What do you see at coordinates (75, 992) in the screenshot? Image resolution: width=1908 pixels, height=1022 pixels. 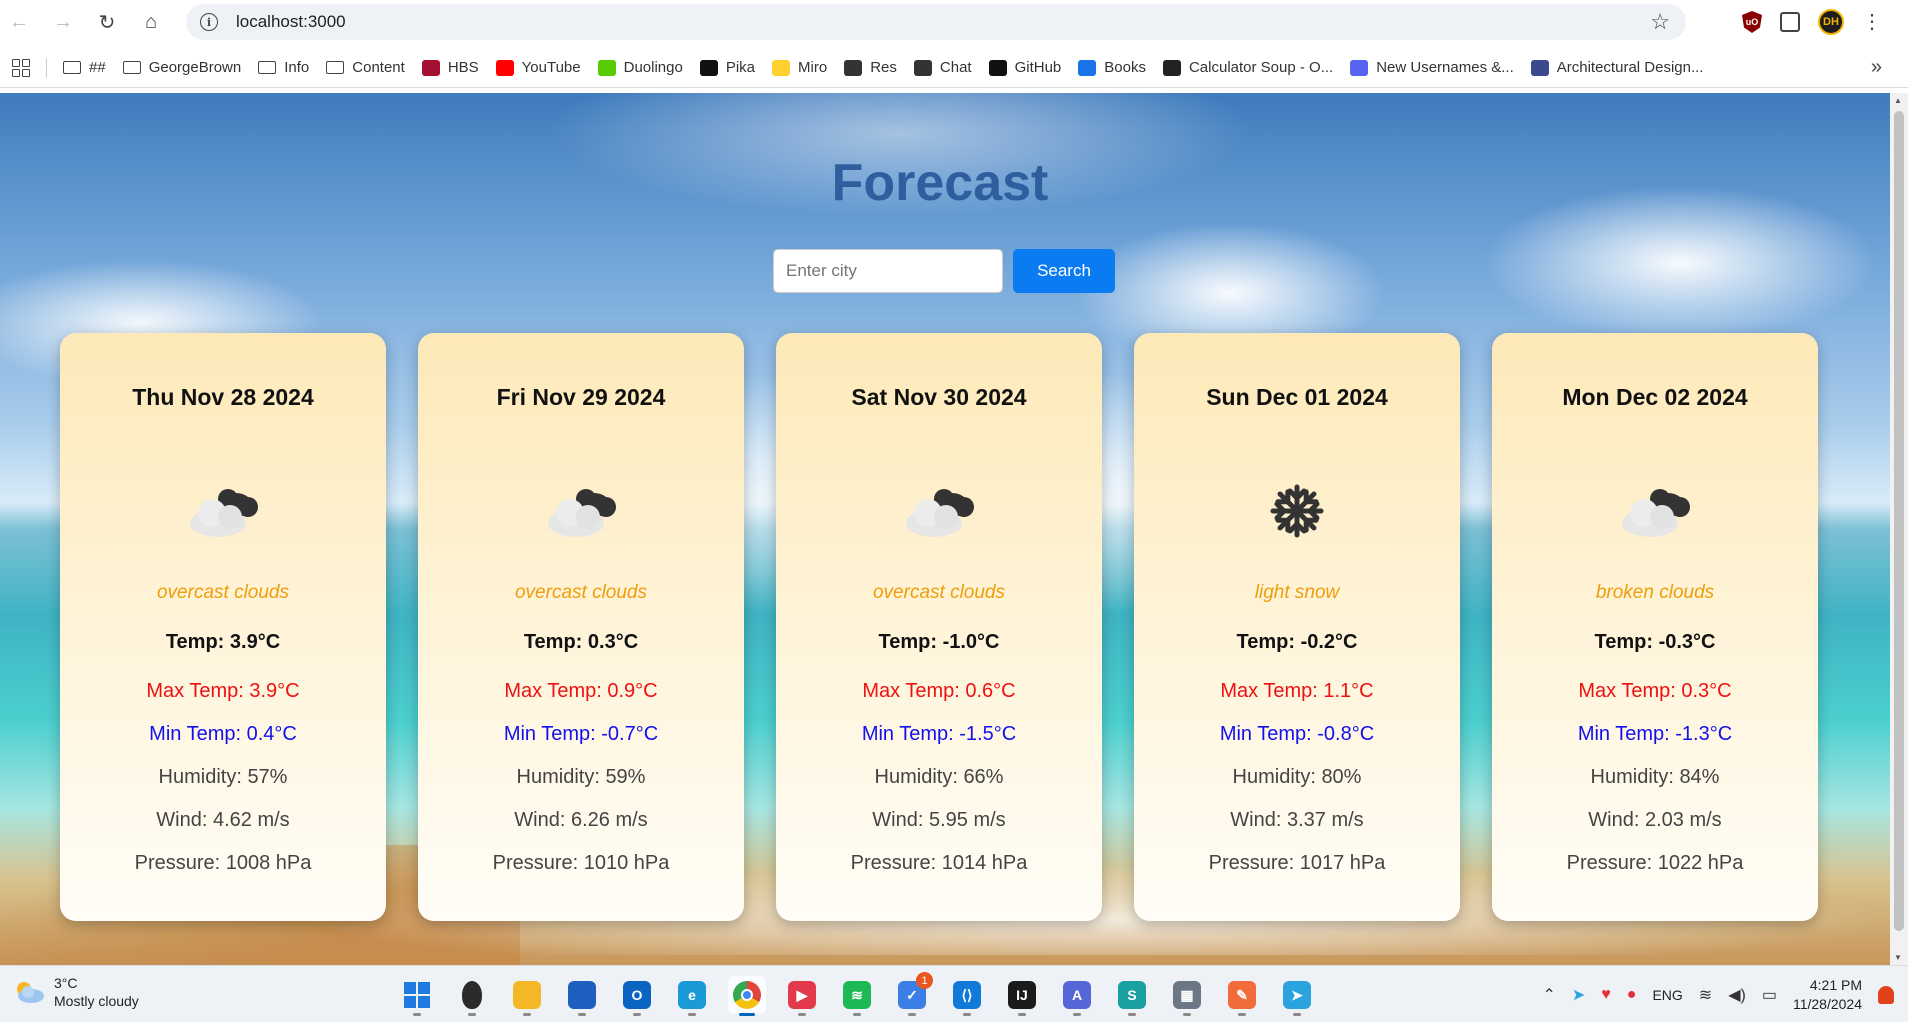 I see `taskbar-weather: 3°C Mostly cloudy` at bounding box center [75, 992].